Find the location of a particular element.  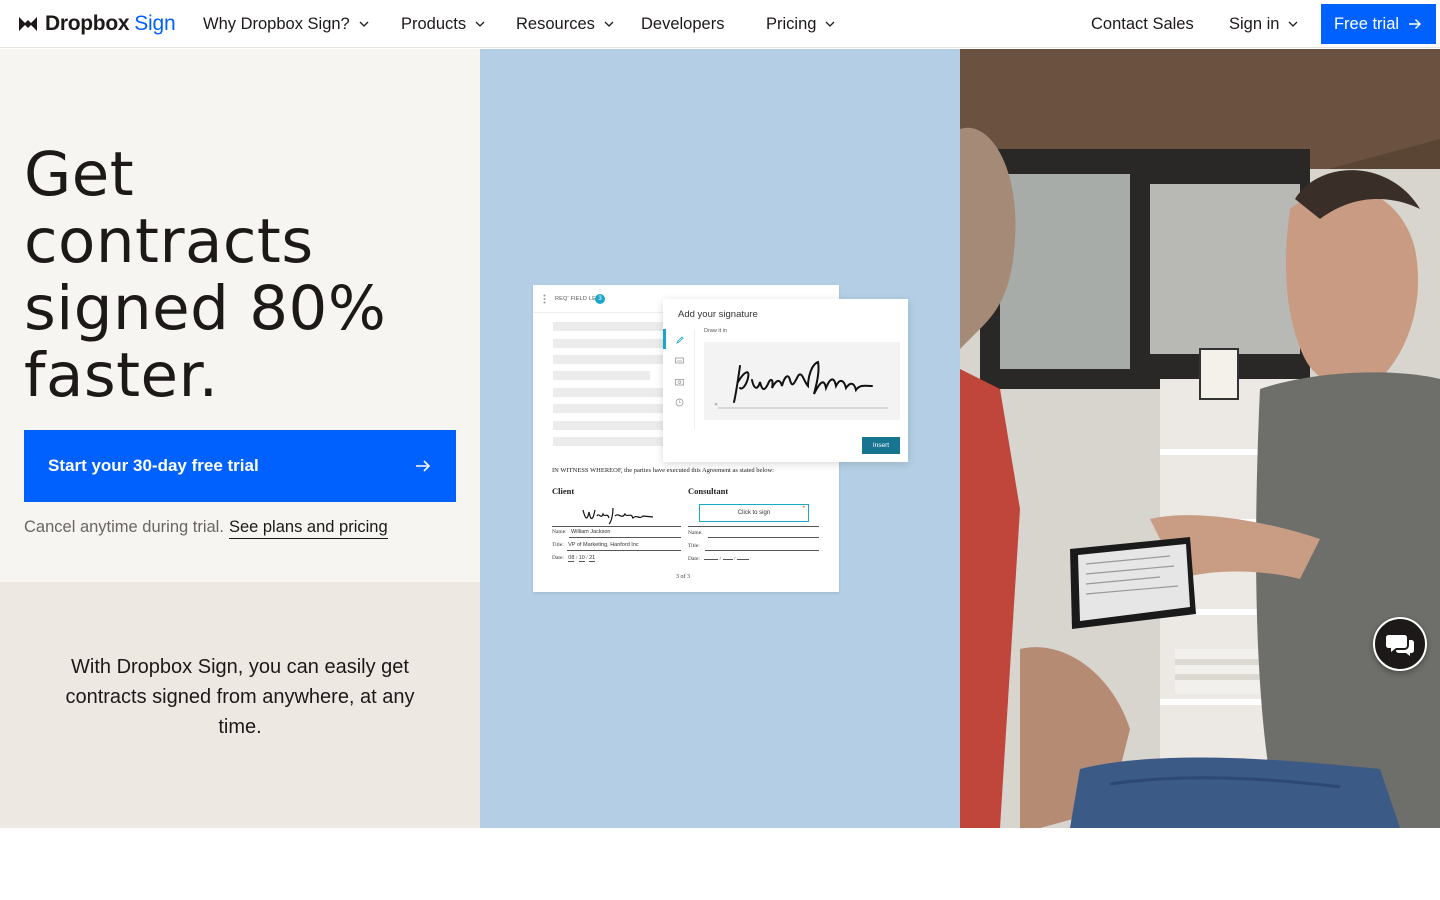

pen-icon is located at coordinates (680, 339).